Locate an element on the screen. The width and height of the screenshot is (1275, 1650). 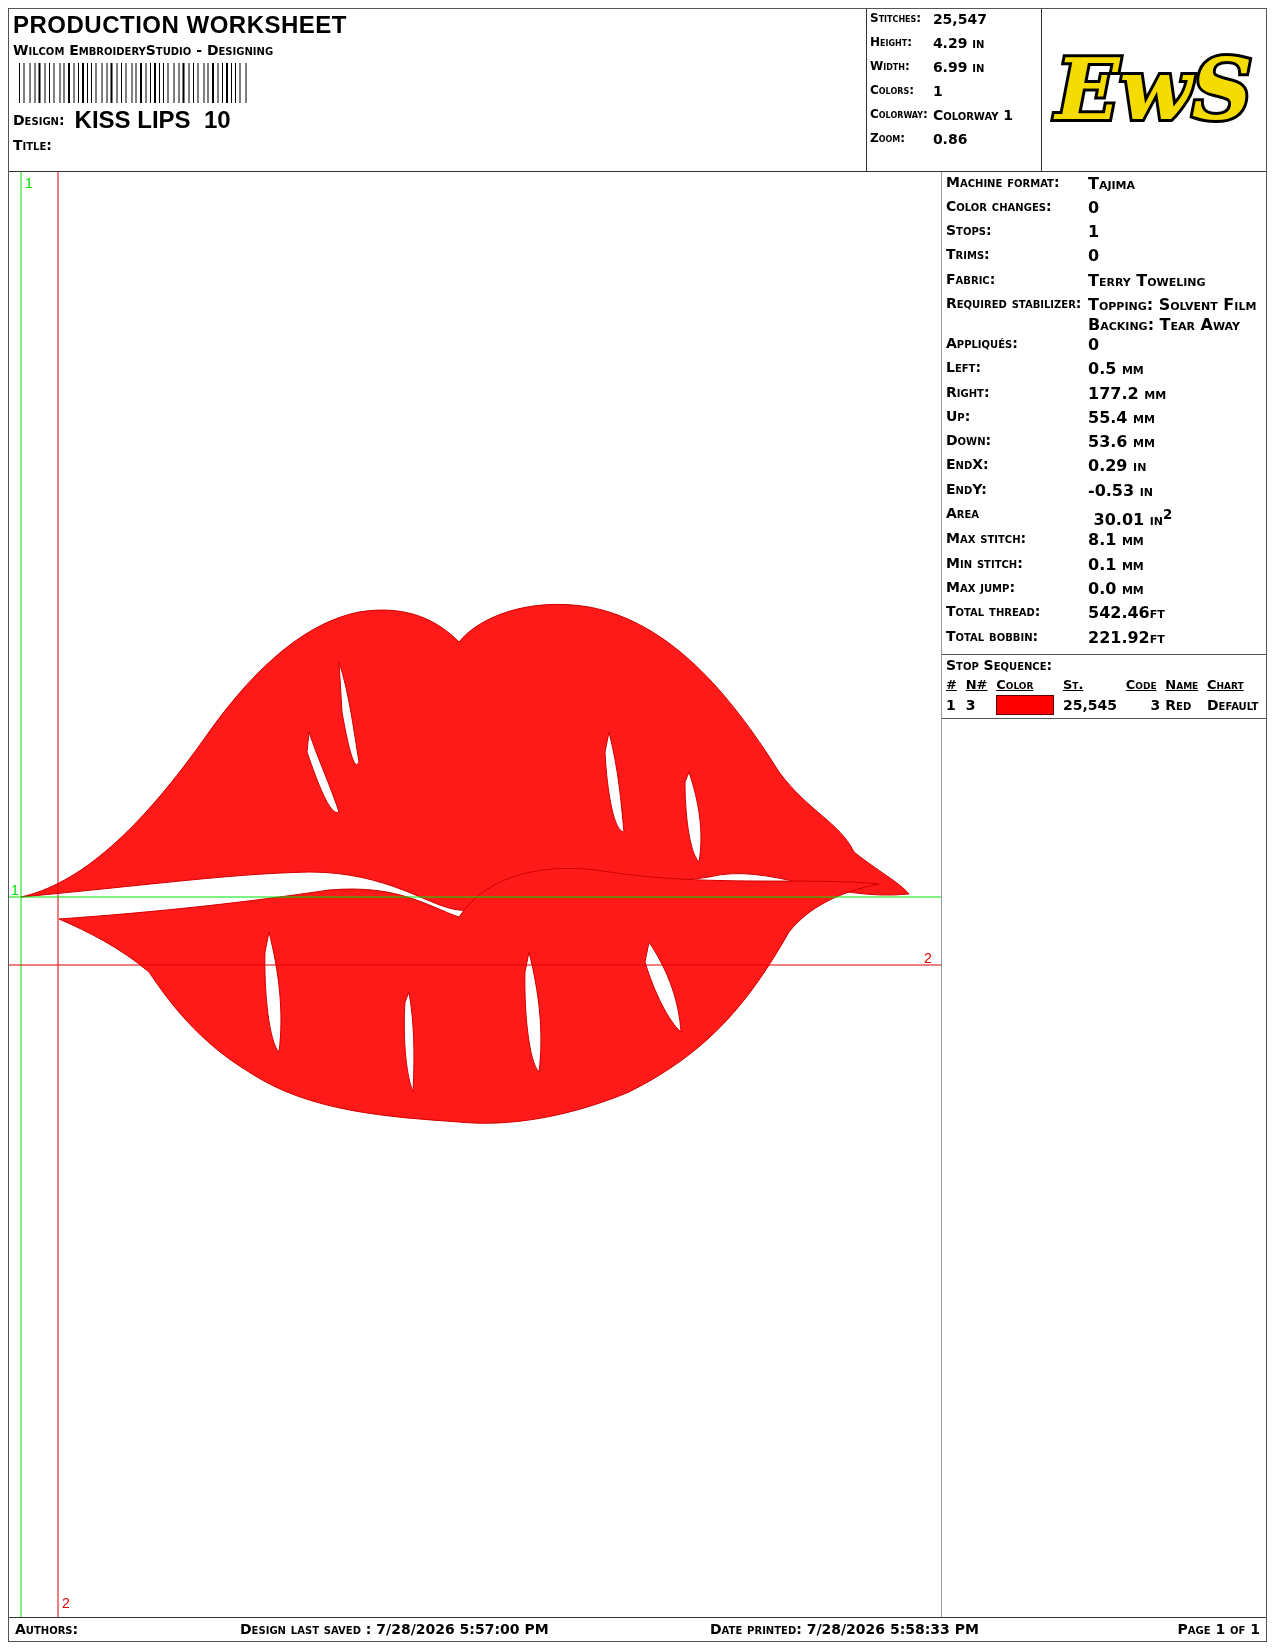
summary-label: Zoom: is located at coordinates (888, 139).